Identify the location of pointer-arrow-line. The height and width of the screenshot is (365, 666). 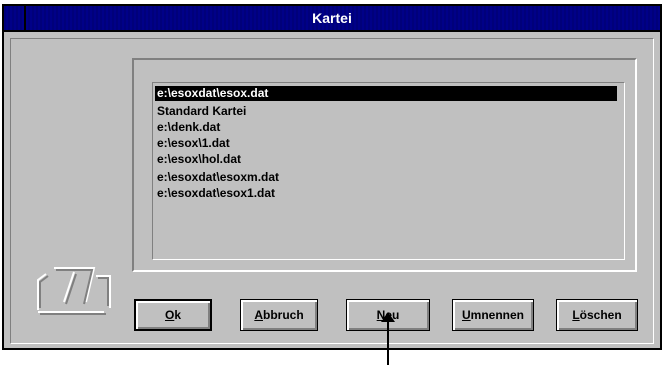
(388, 342).